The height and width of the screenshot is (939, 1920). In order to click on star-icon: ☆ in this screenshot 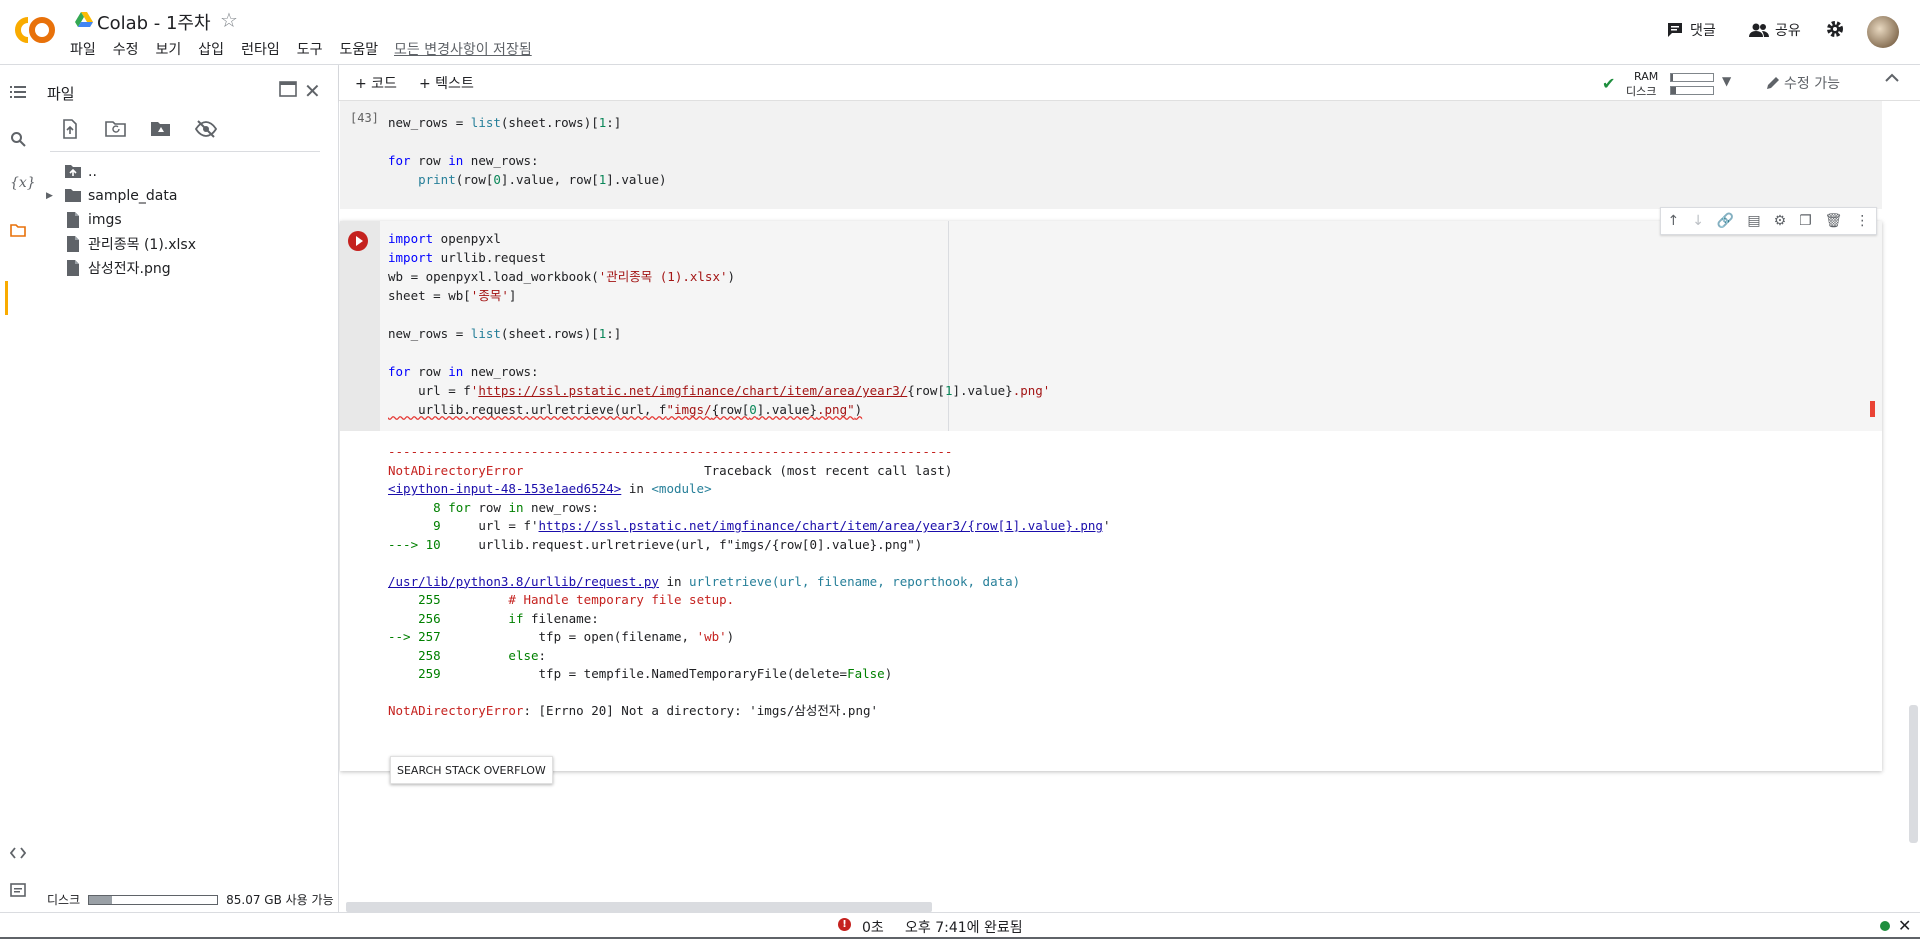, I will do `click(229, 20)`.